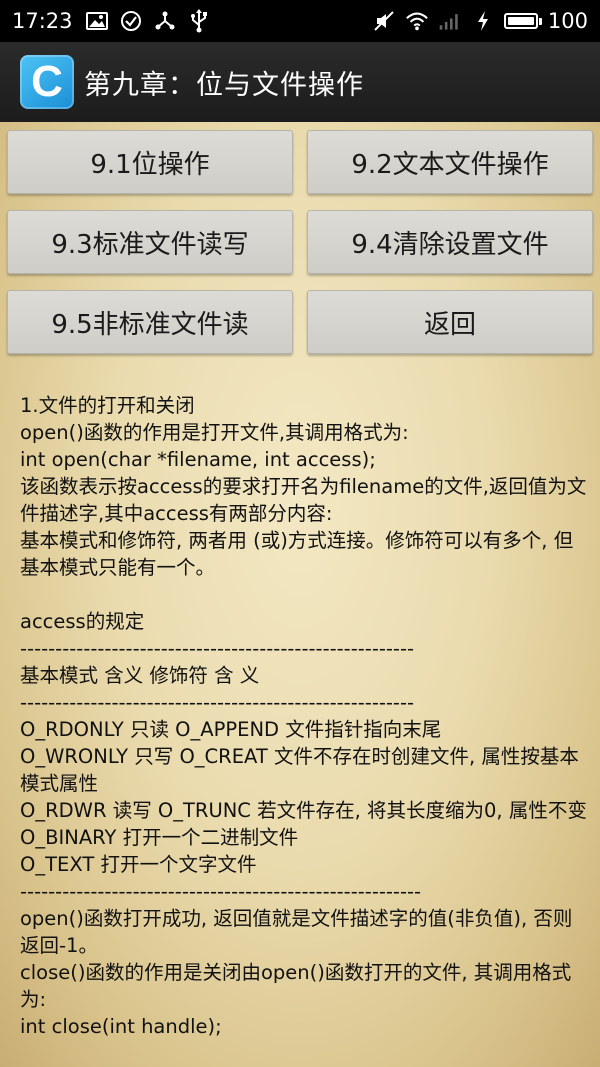 The image size is (600, 1067). What do you see at coordinates (540, 21) in the screenshot?
I see `battery-tip` at bounding box center [540, 21].